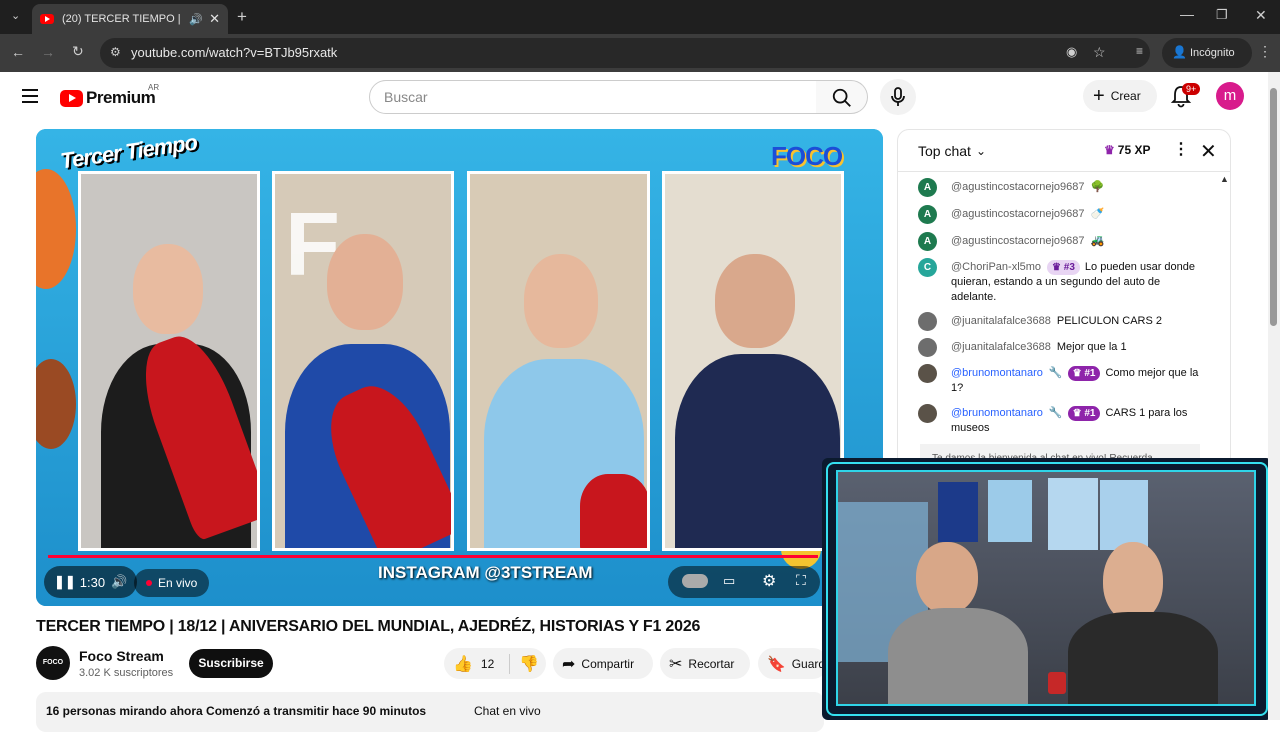  I want to click on site-info-icon: ⚙, so click(115, 52).